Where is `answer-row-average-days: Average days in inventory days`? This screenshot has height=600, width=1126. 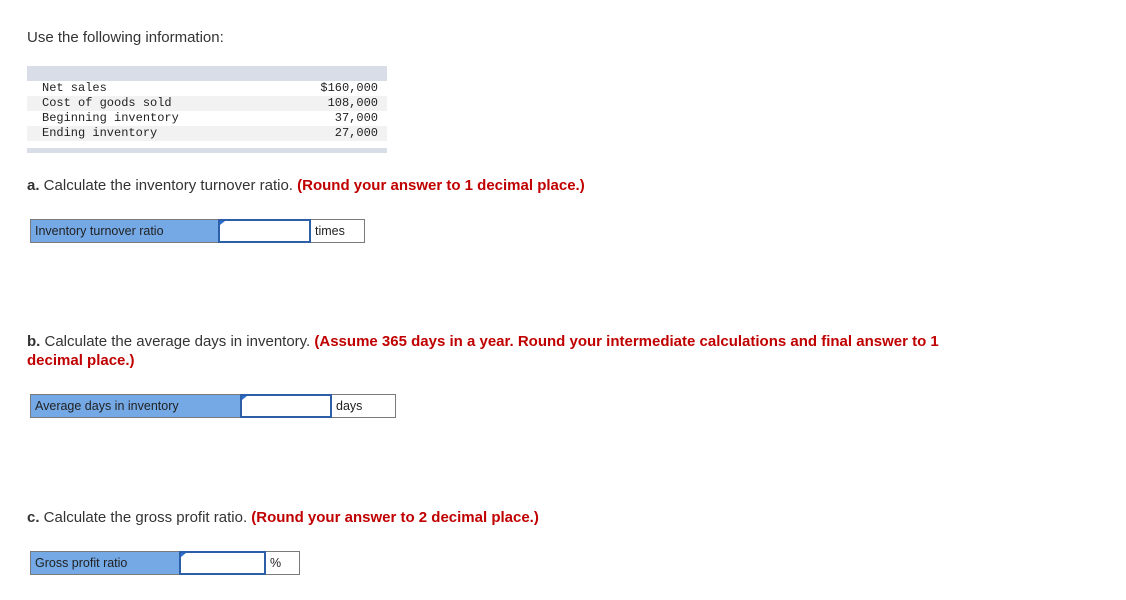
answer-row-average-days: Average days in inventory days is located at coordinates (213, 406).